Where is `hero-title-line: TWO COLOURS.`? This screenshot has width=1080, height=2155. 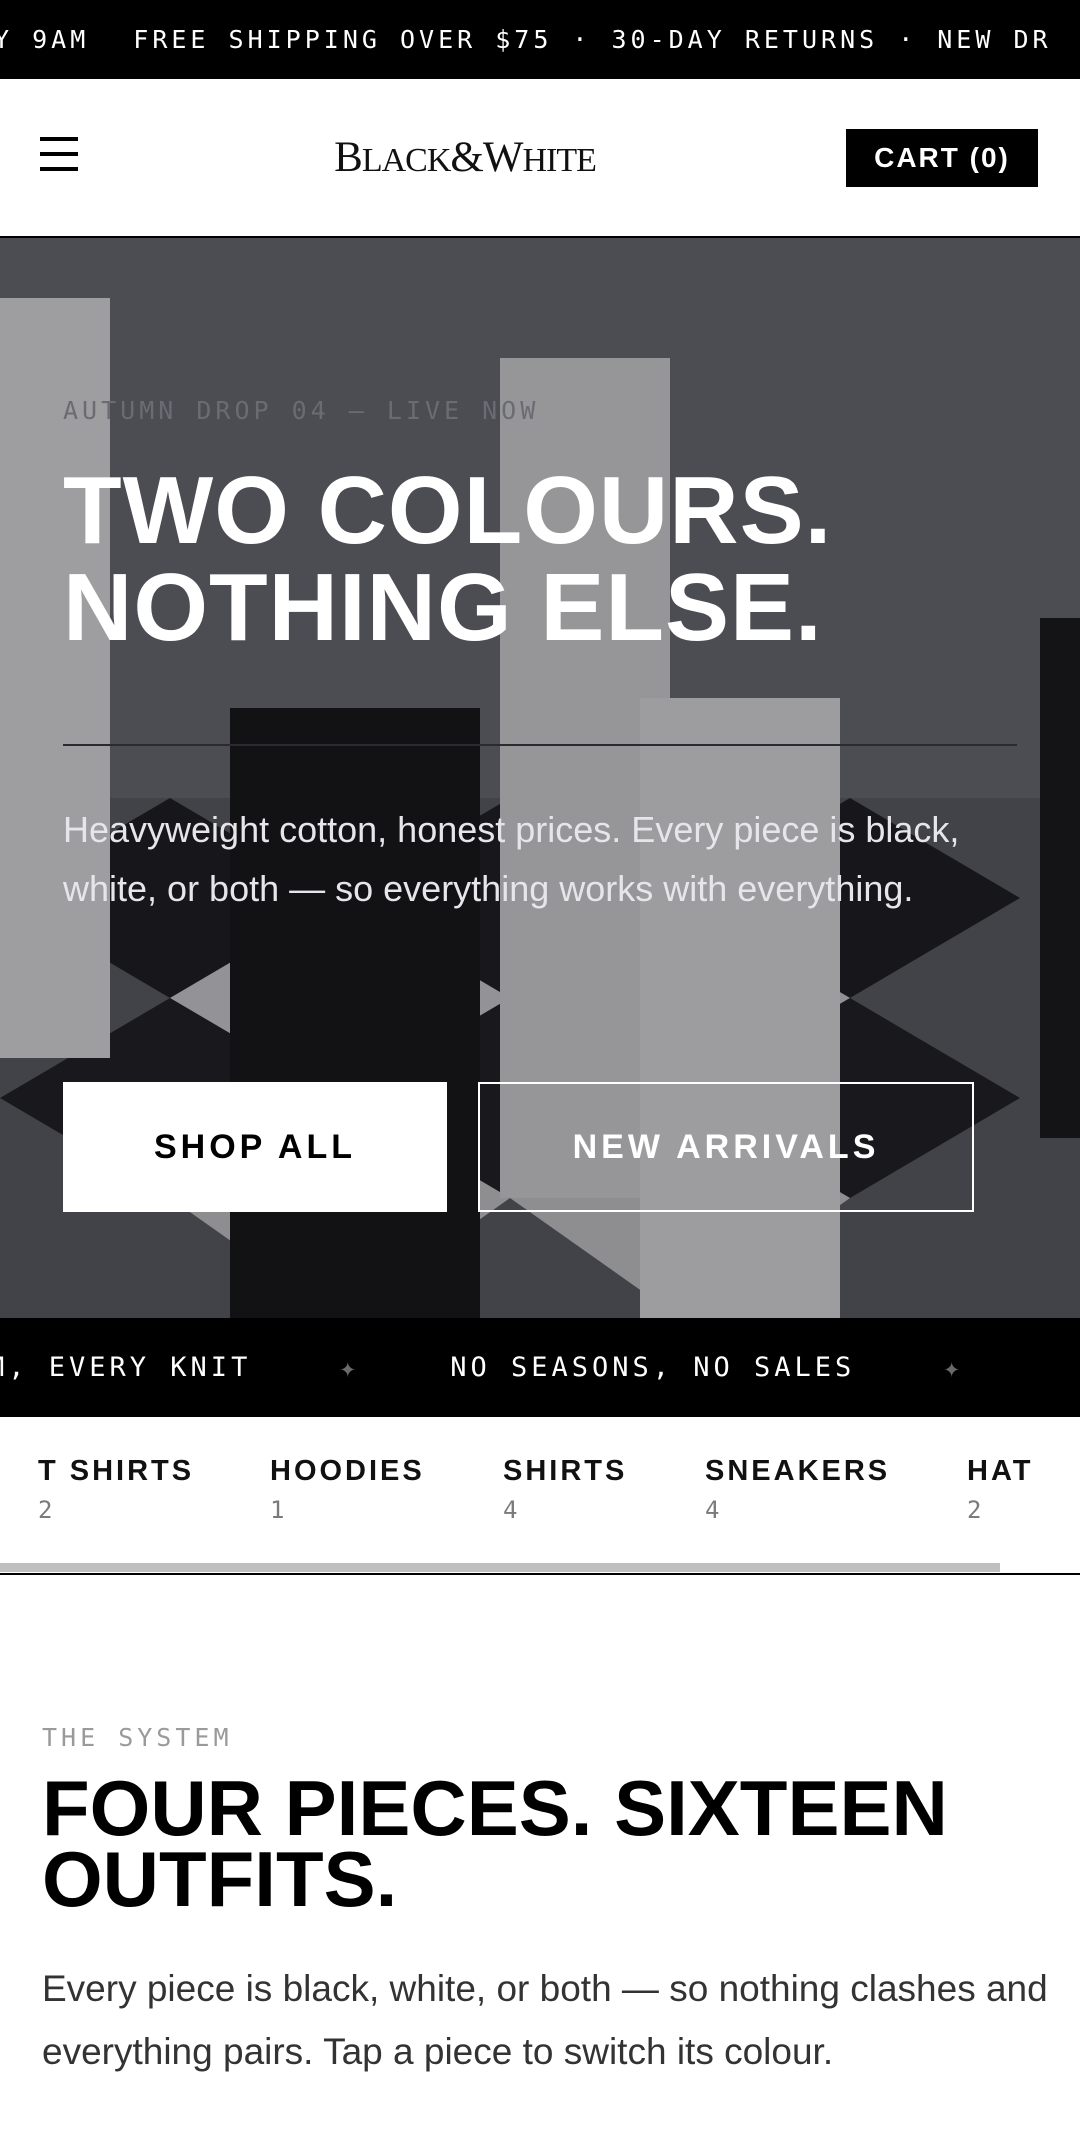
hero-title-line: TWO COLOURS. is located at coordinates (448, 510).